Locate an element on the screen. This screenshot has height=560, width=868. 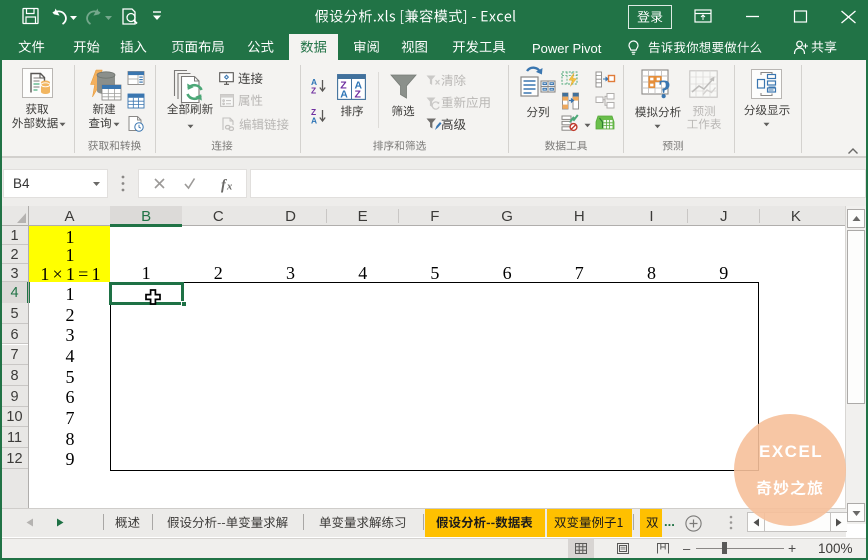
svg-text: x is located at coordinates (229, 187).